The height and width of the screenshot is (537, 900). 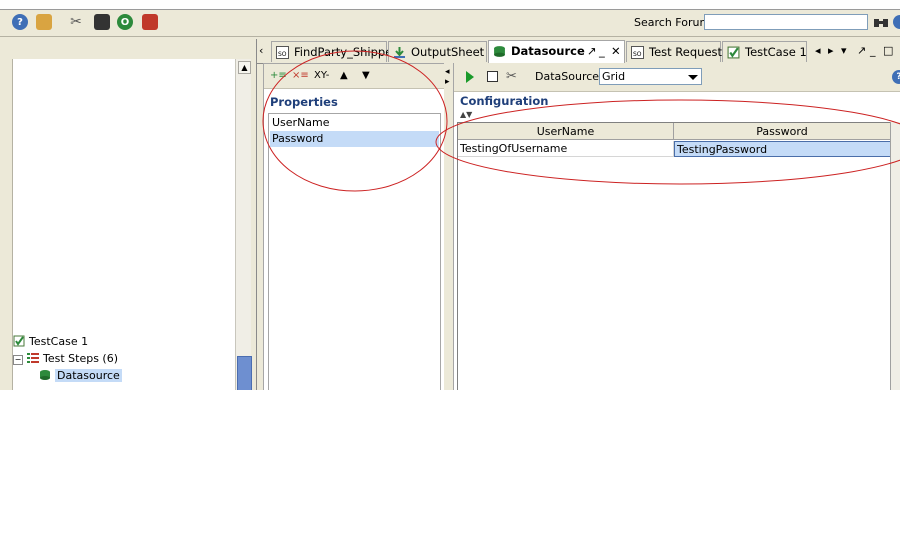 I want to click on tab-close-icon: ✕, so click(x=616, y=51).